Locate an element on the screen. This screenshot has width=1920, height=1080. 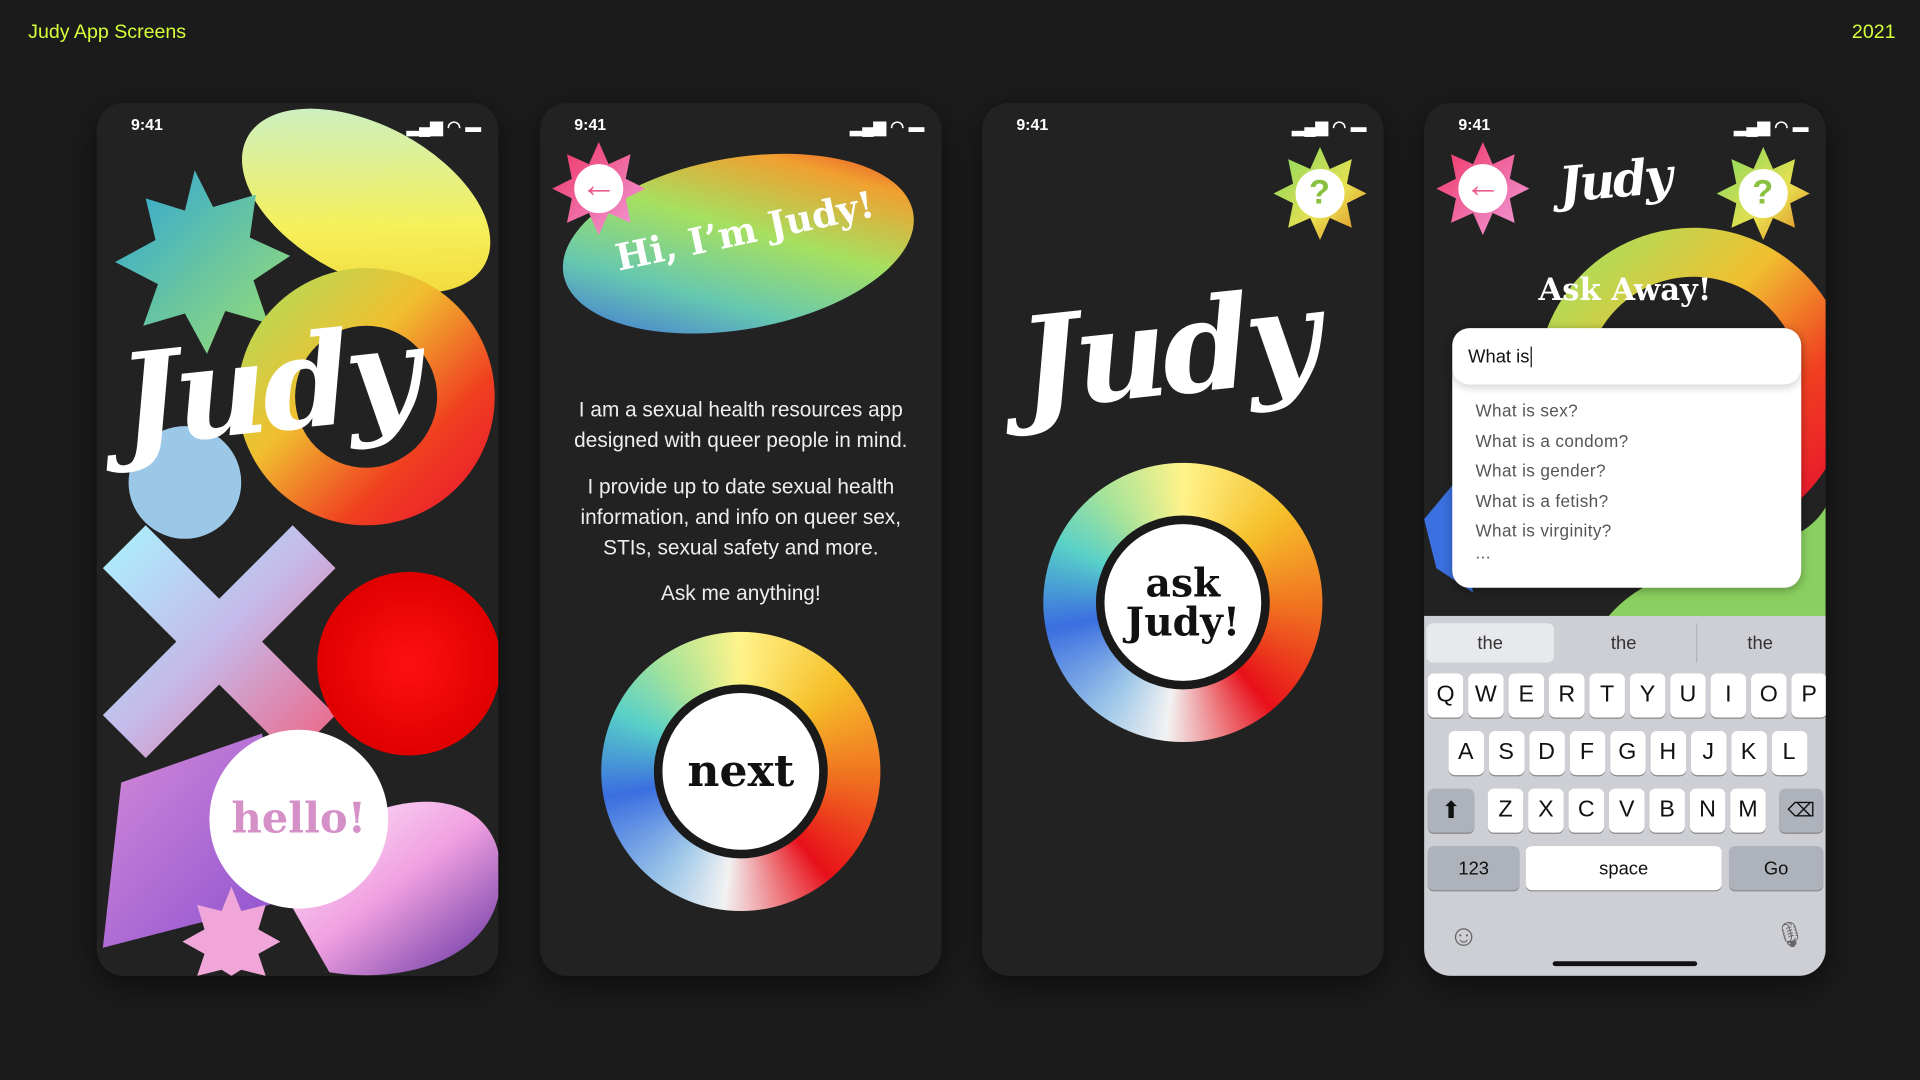
suggestion-item: What is a fetish? is located at coordinates (1626, 501).